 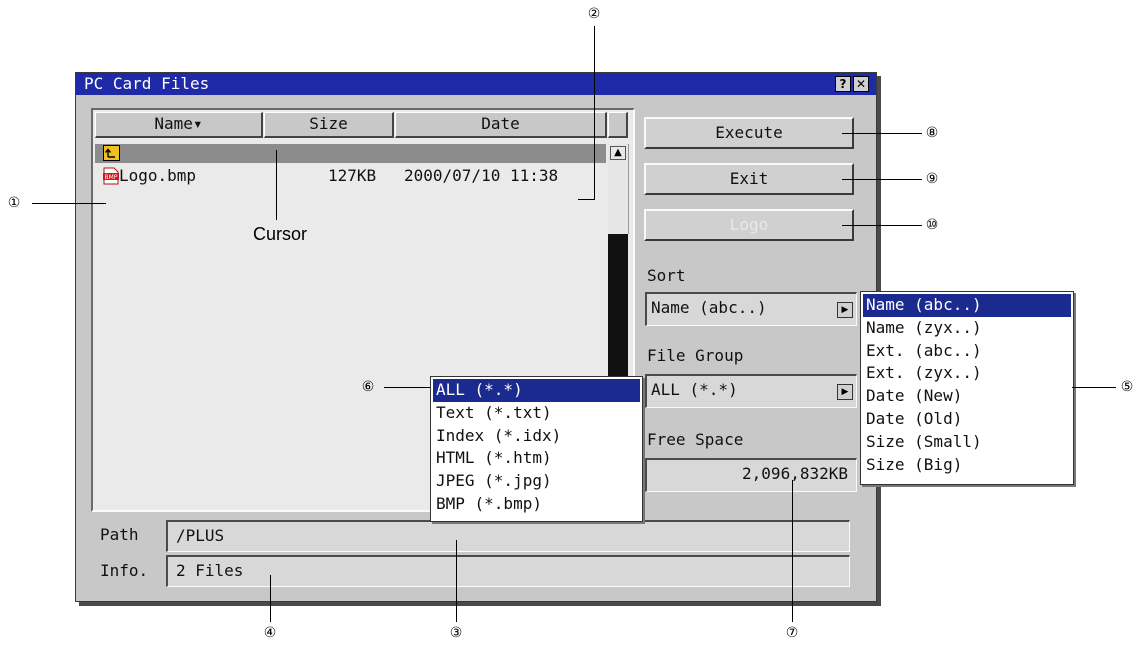 I want to click on folder-up-icon, so click(x=111, y=153).